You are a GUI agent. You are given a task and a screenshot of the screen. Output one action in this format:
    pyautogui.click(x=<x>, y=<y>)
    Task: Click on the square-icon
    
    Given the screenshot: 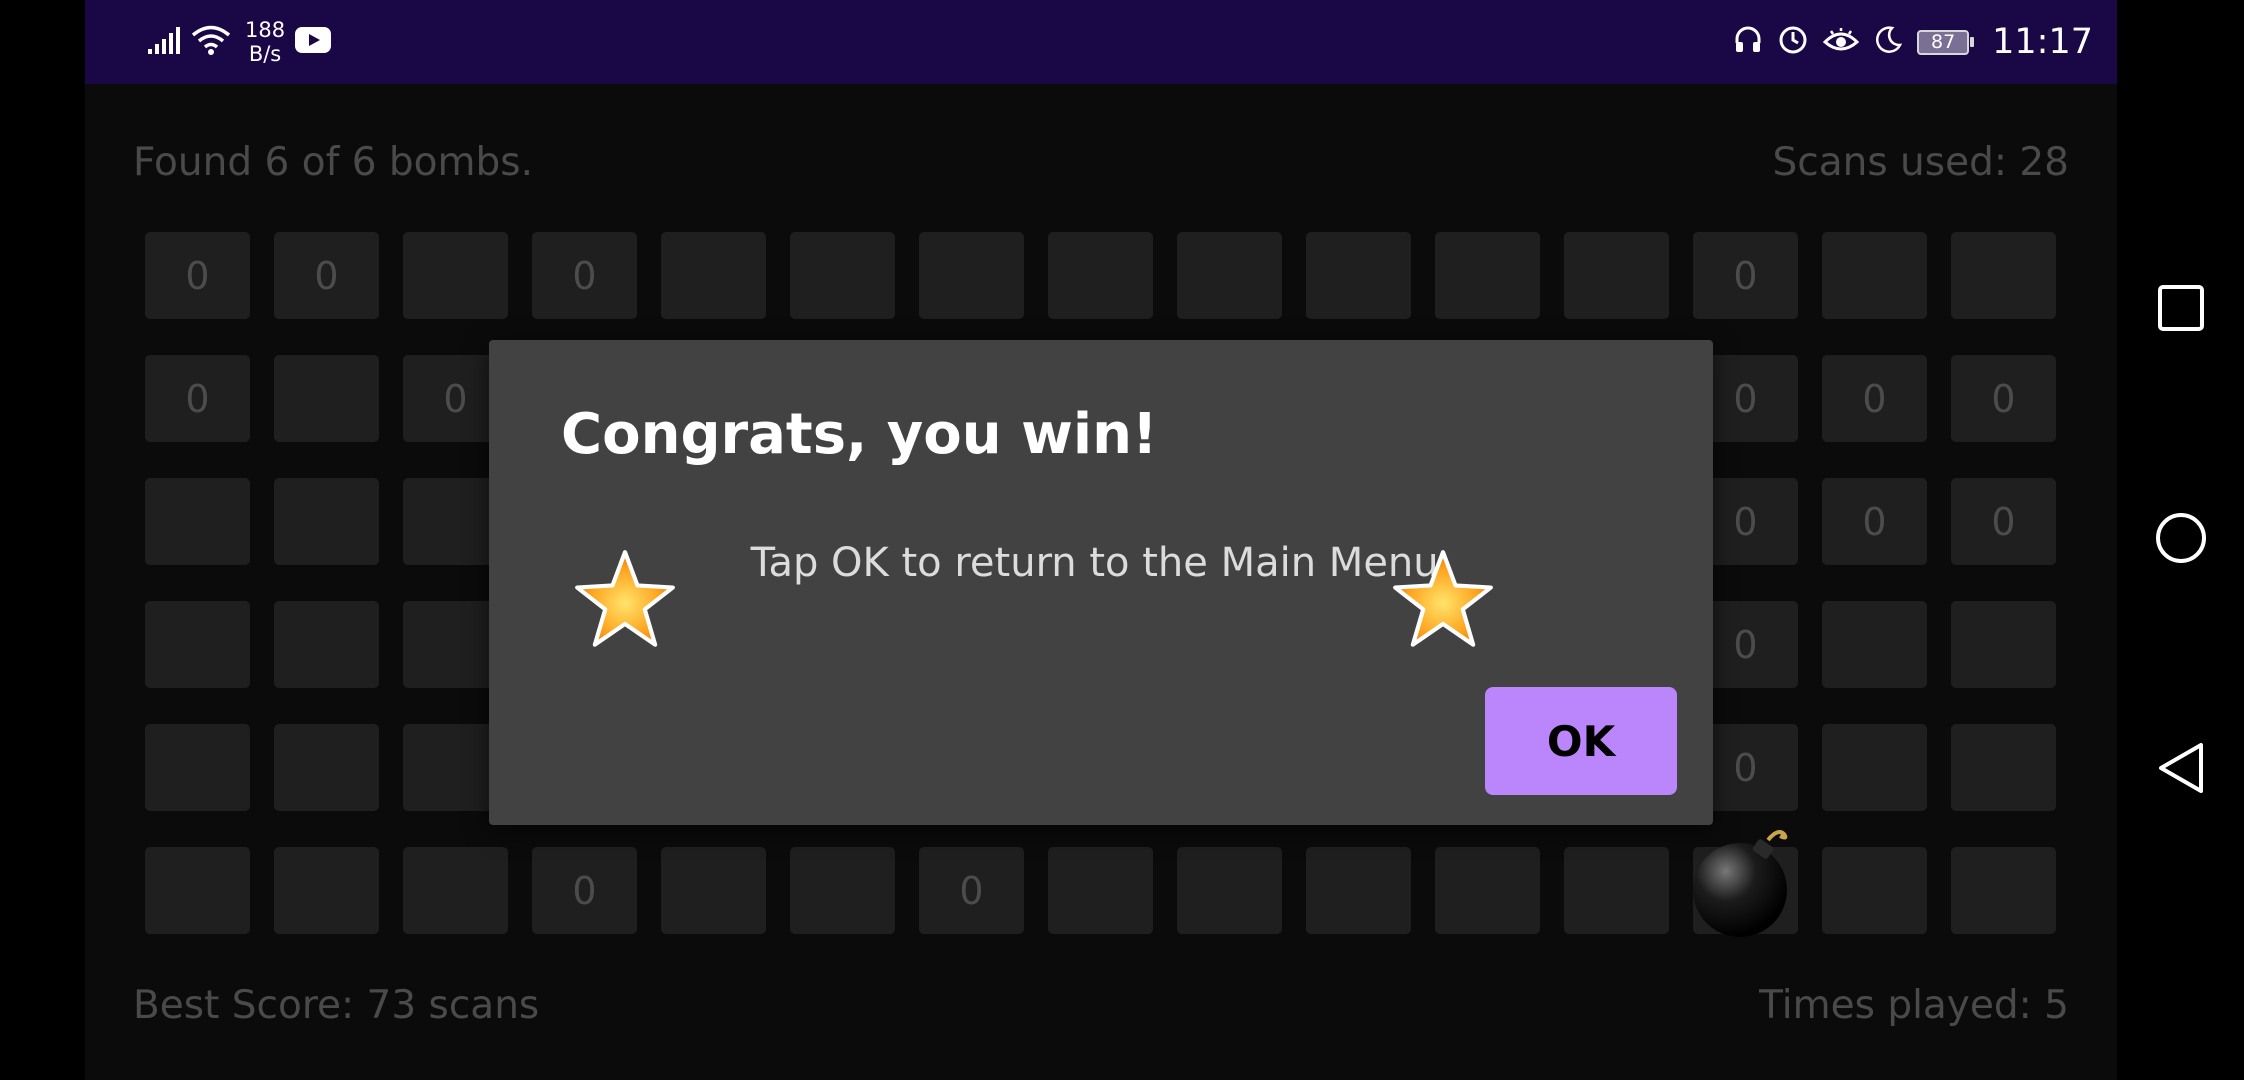 What is the action you would take?
    pyautogui.click(x=2181, y=310)
    